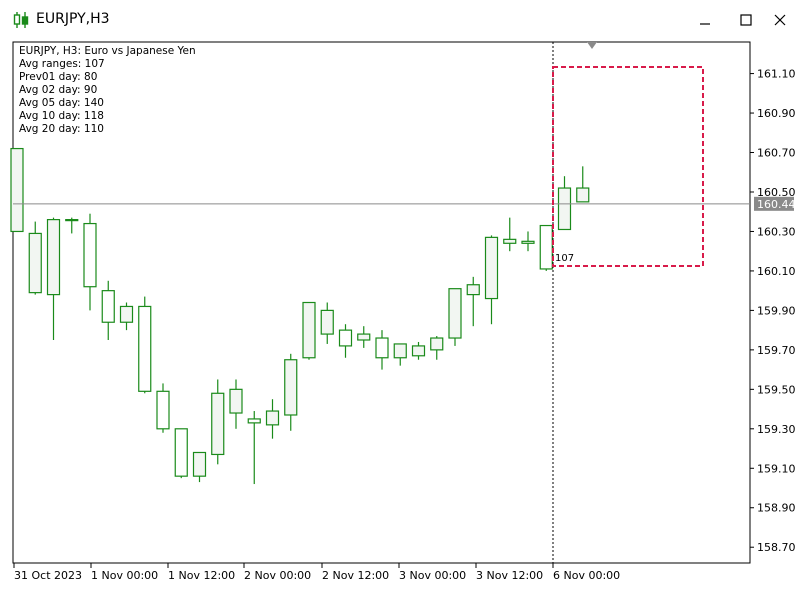 The height and width of the screenshot is (600, 800). What do you see at coordinates (21, 20) in the screenshot?
I see `candlestick-chart-icon` at bounding box center [21, 20].